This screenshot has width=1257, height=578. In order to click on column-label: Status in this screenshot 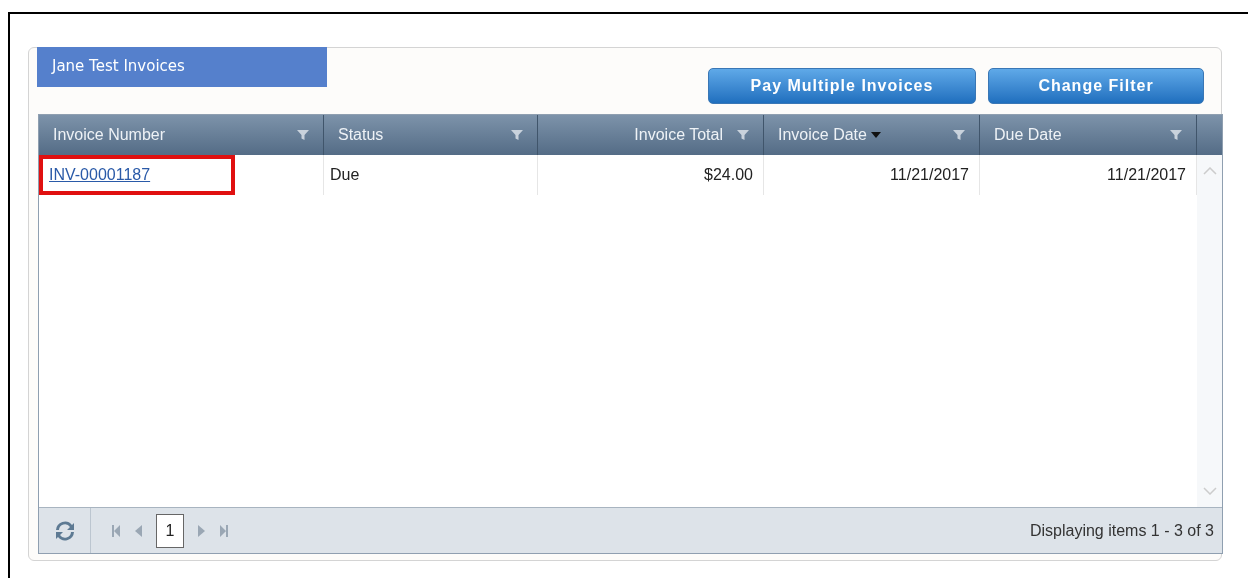, I will do `click(361, 135)`.